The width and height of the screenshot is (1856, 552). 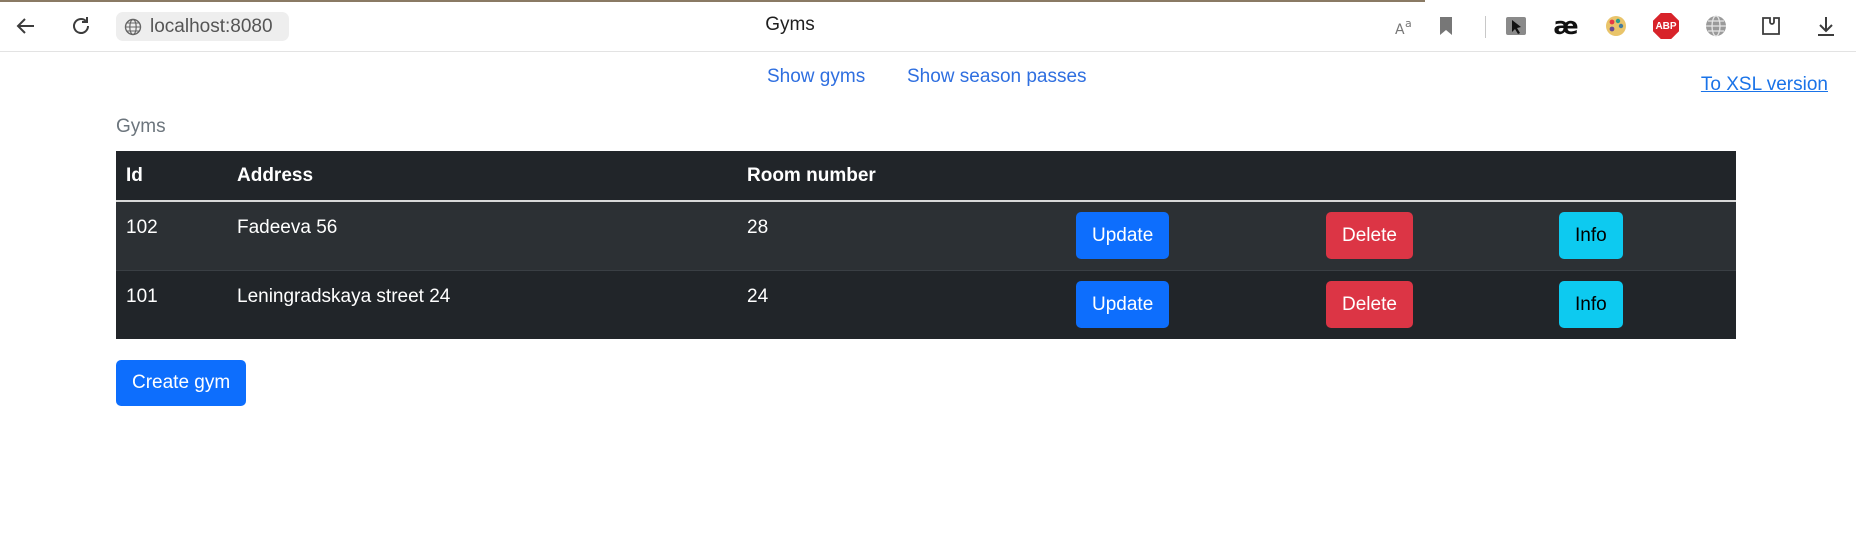 I want to click on adblock-extension-label: ABP, so click(x=1666, y=26).